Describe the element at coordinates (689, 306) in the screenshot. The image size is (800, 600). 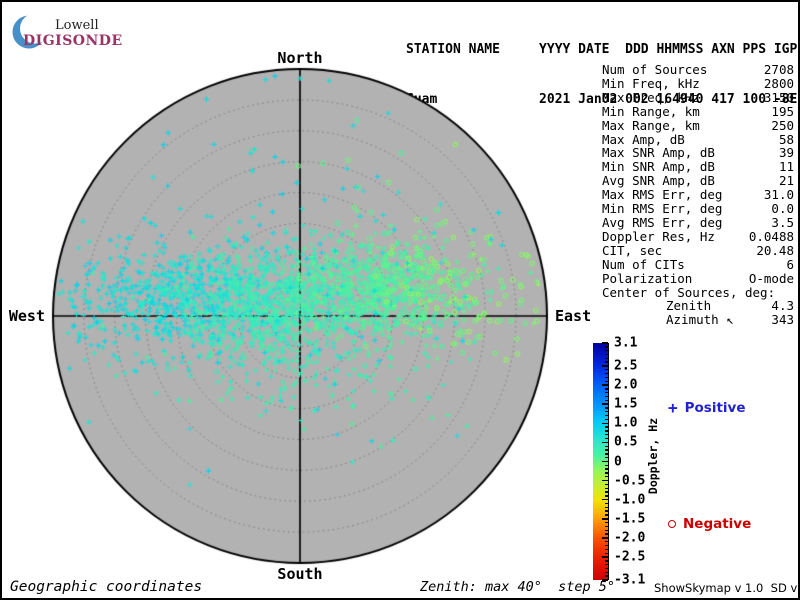
I see `stat-label: Zenith` at that location.